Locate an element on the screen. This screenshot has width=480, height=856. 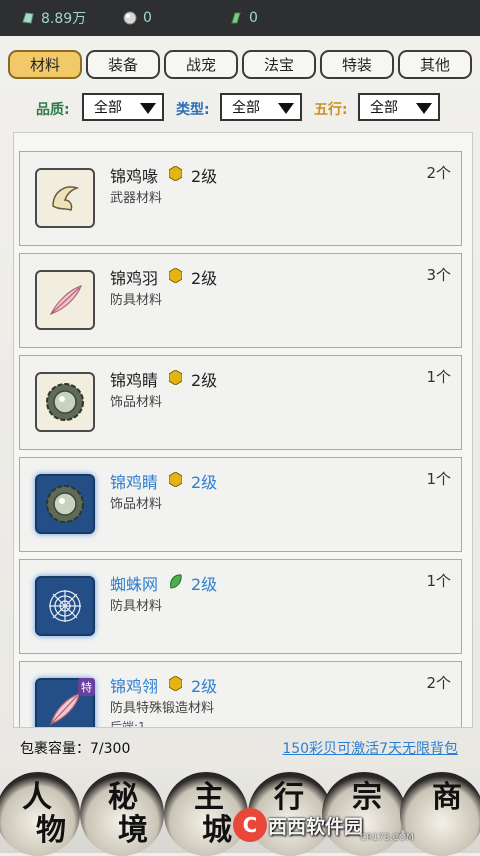
jade-currency: 0 is located at coordinates (243, 18).